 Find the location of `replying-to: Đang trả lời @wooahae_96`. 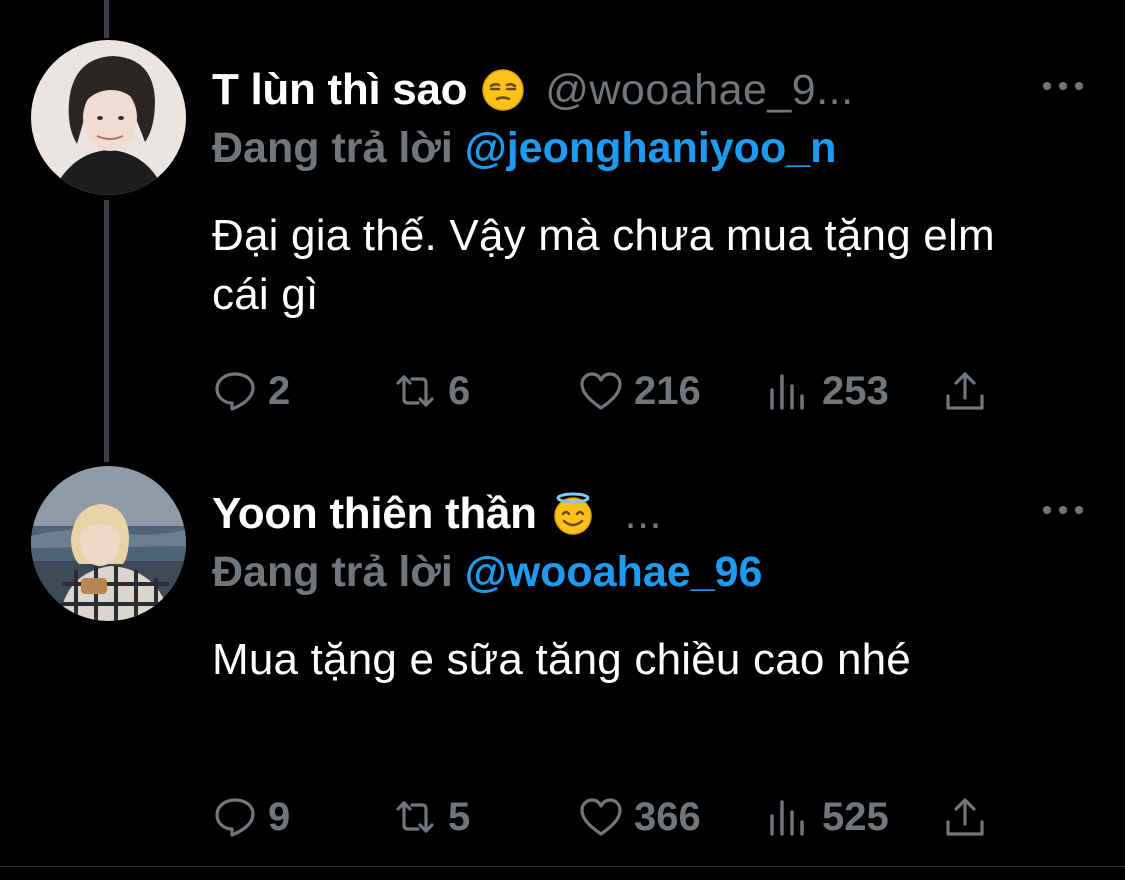

replying-to: Đang trả lời @wooahae_96 is located at coordinates (487, 572).